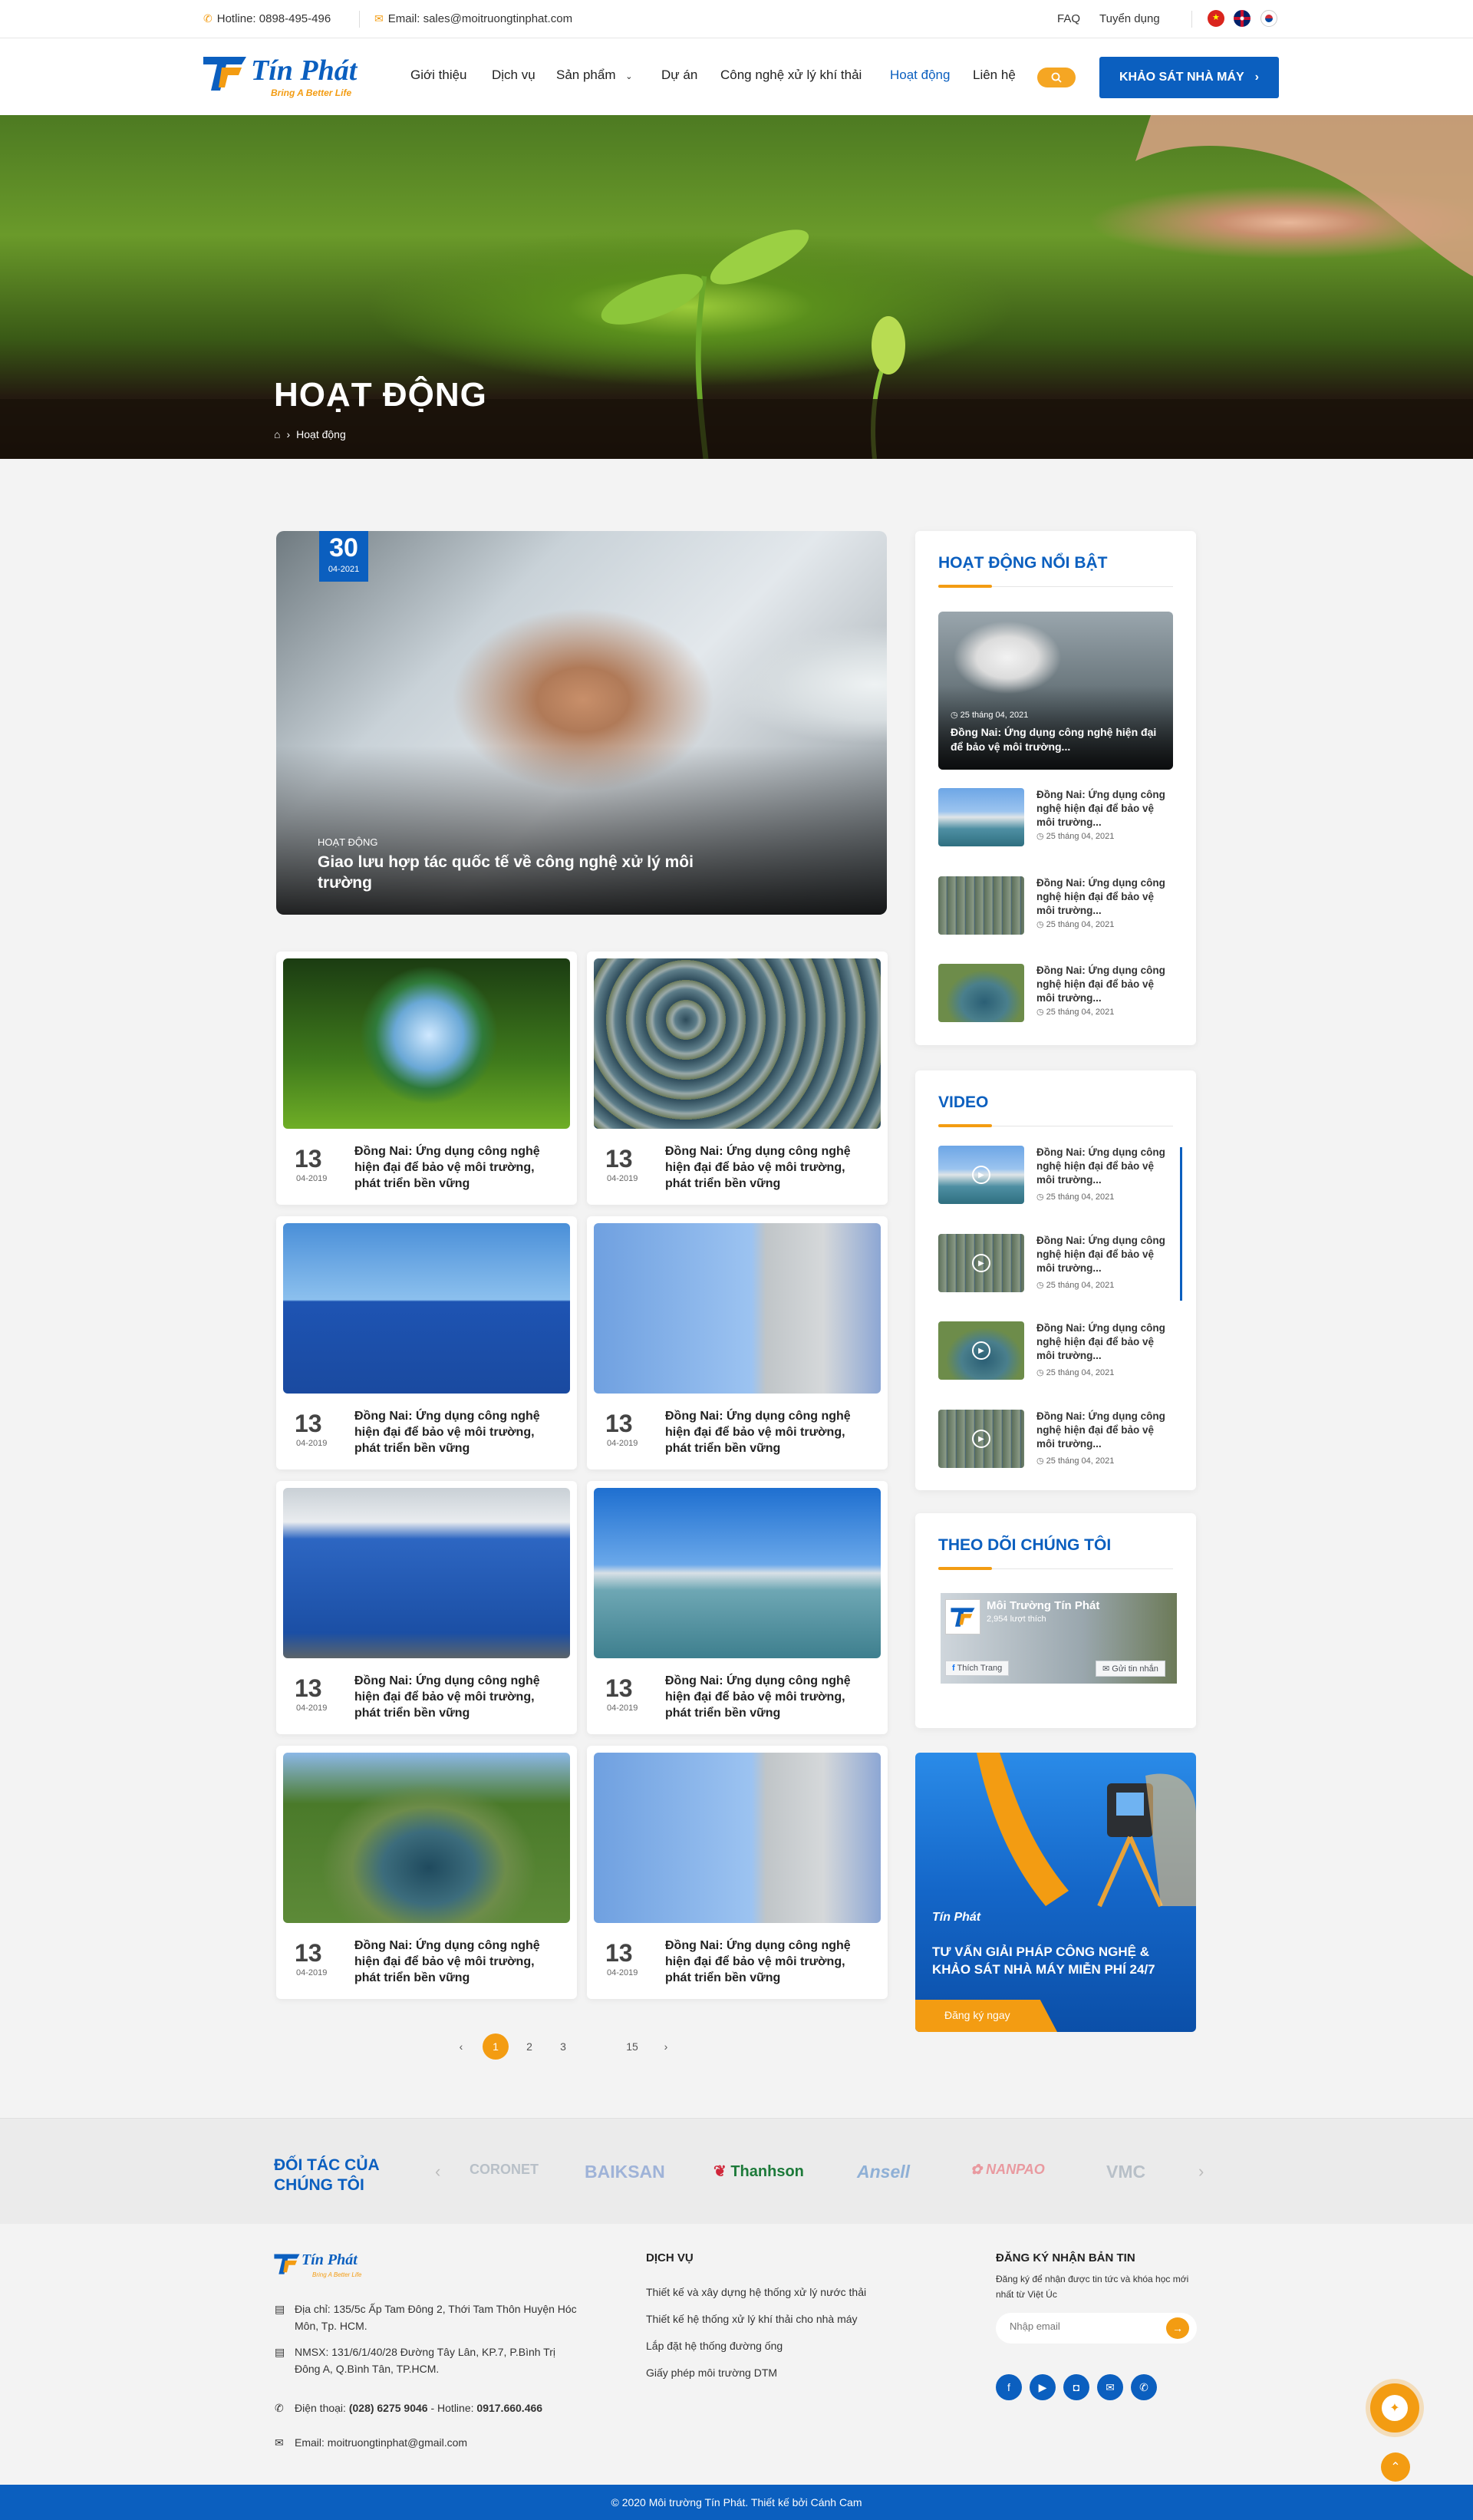  Describe the element at coordinates (1043, 2387) in the screenshot. I see `youtube-icon: ▶` at that location.